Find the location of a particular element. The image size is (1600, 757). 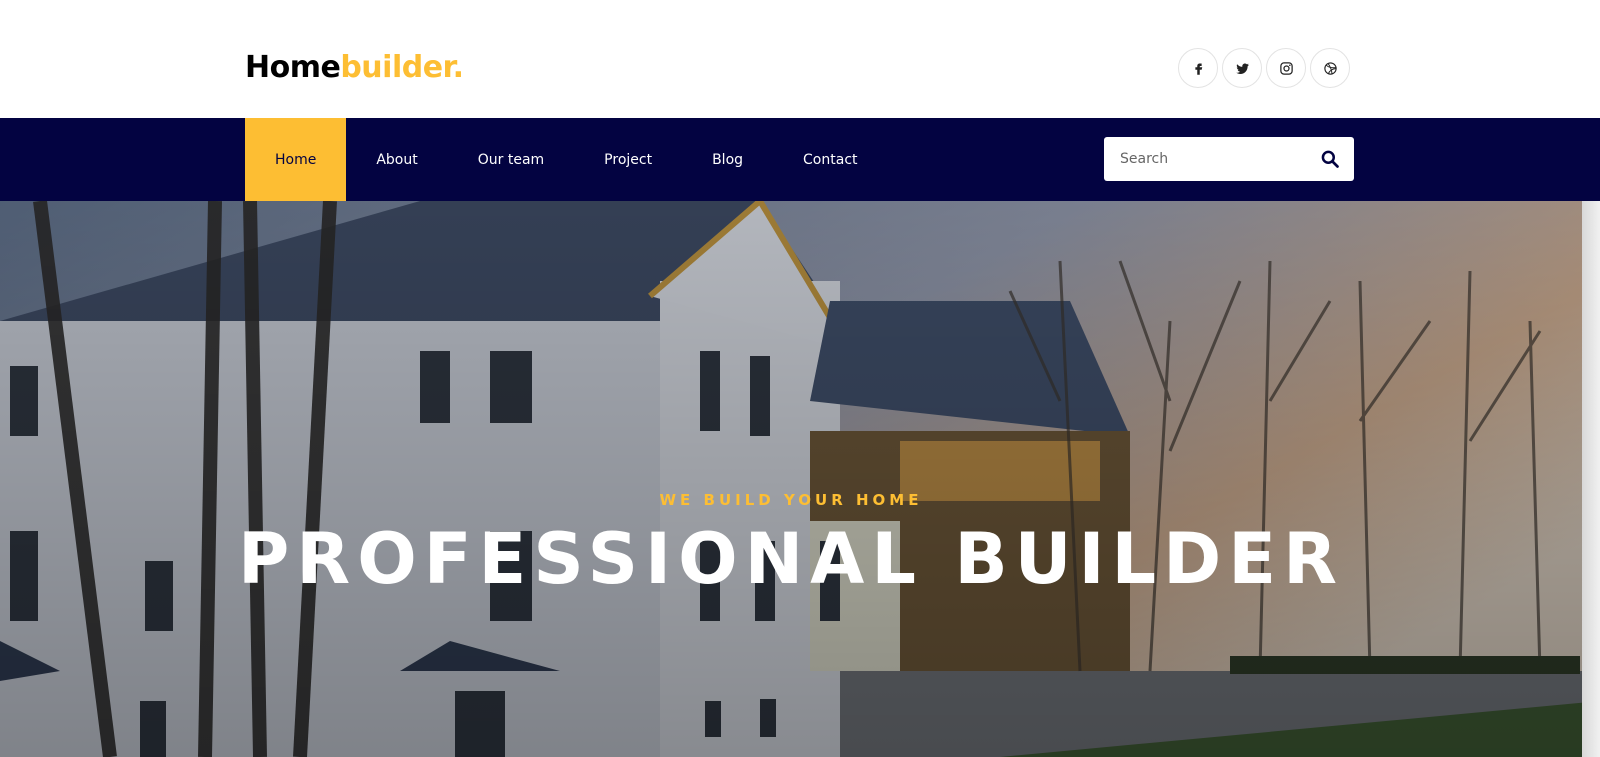

twitter-link is located at coordinates (1242, 68).